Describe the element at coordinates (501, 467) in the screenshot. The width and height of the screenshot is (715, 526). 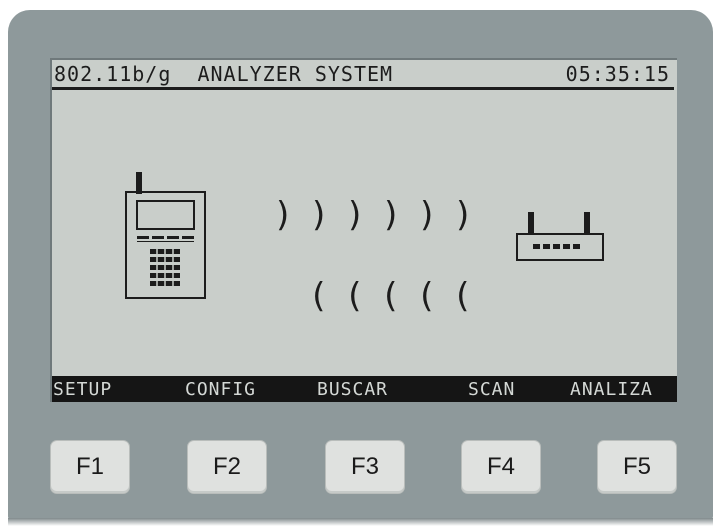
I see `f4-button: F4` at that location.